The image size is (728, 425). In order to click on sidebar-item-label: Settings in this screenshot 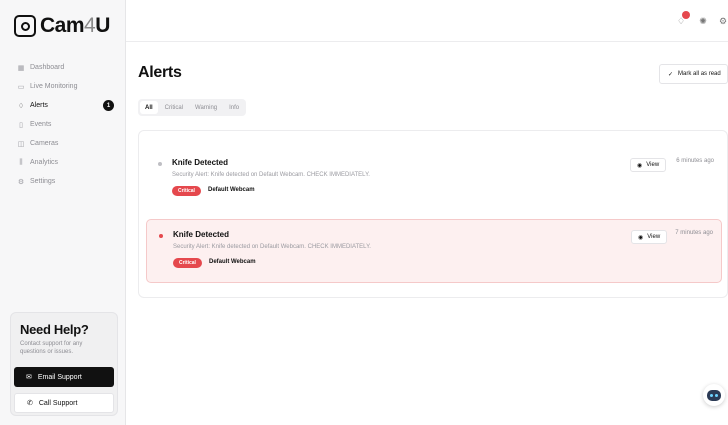, I will do `click(43, 181)`.